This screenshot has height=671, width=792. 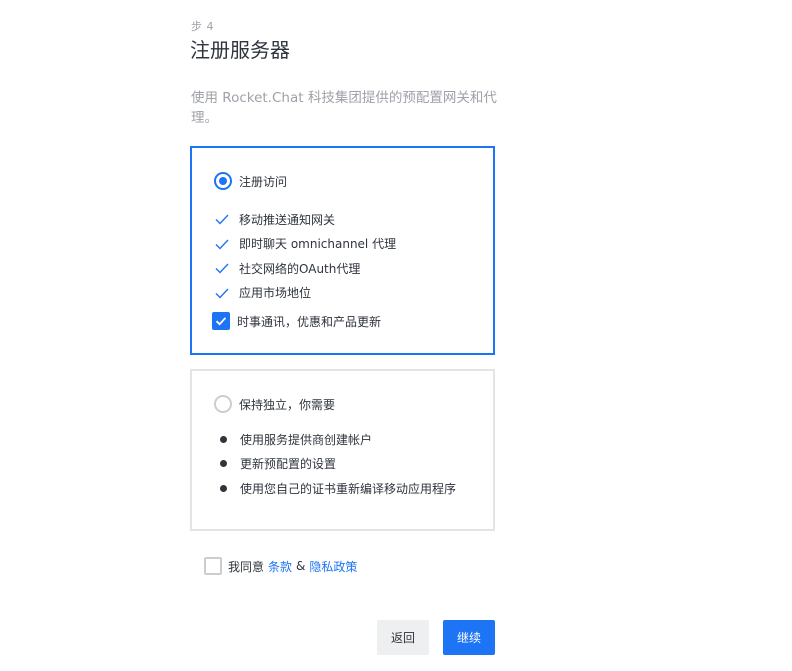 I want to click on feature-item: 即时聊天 omnichannel 代理, so click(x=305, y=244).